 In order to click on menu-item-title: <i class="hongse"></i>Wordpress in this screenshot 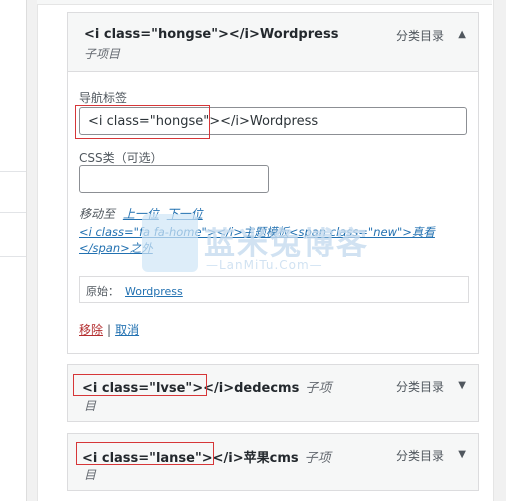, I will do `click(211, 34)`.